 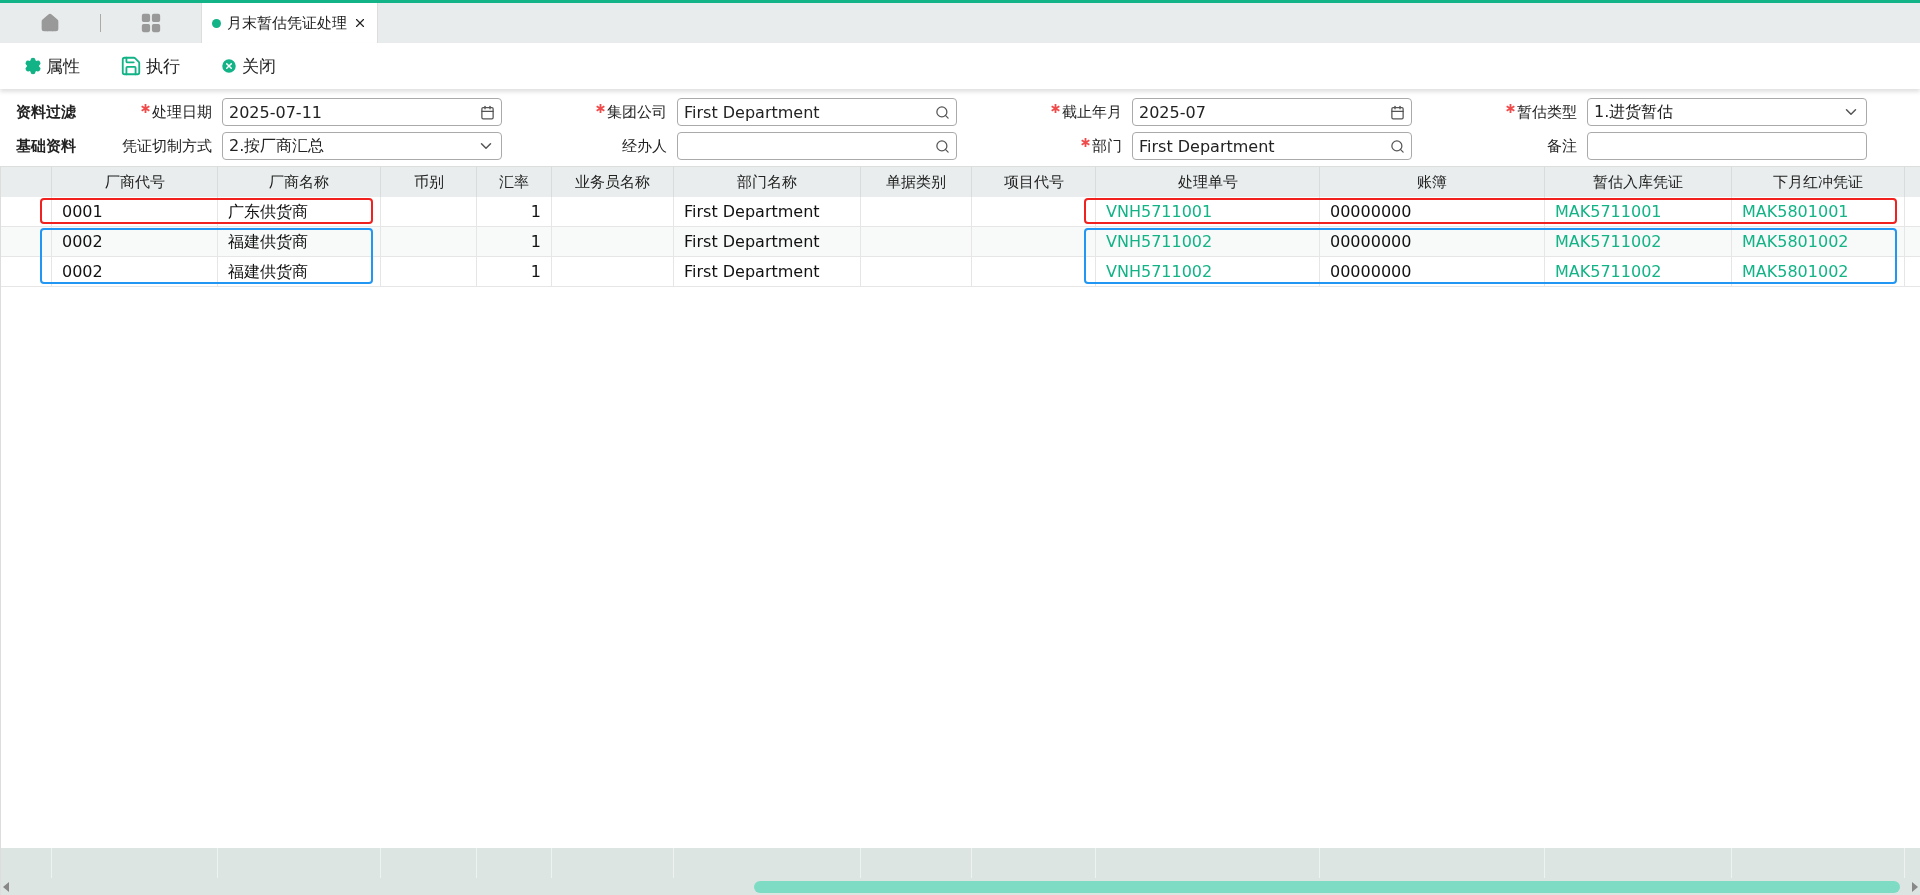 I want to click on toolbar-button: 执行, so click(x=150, y=66).